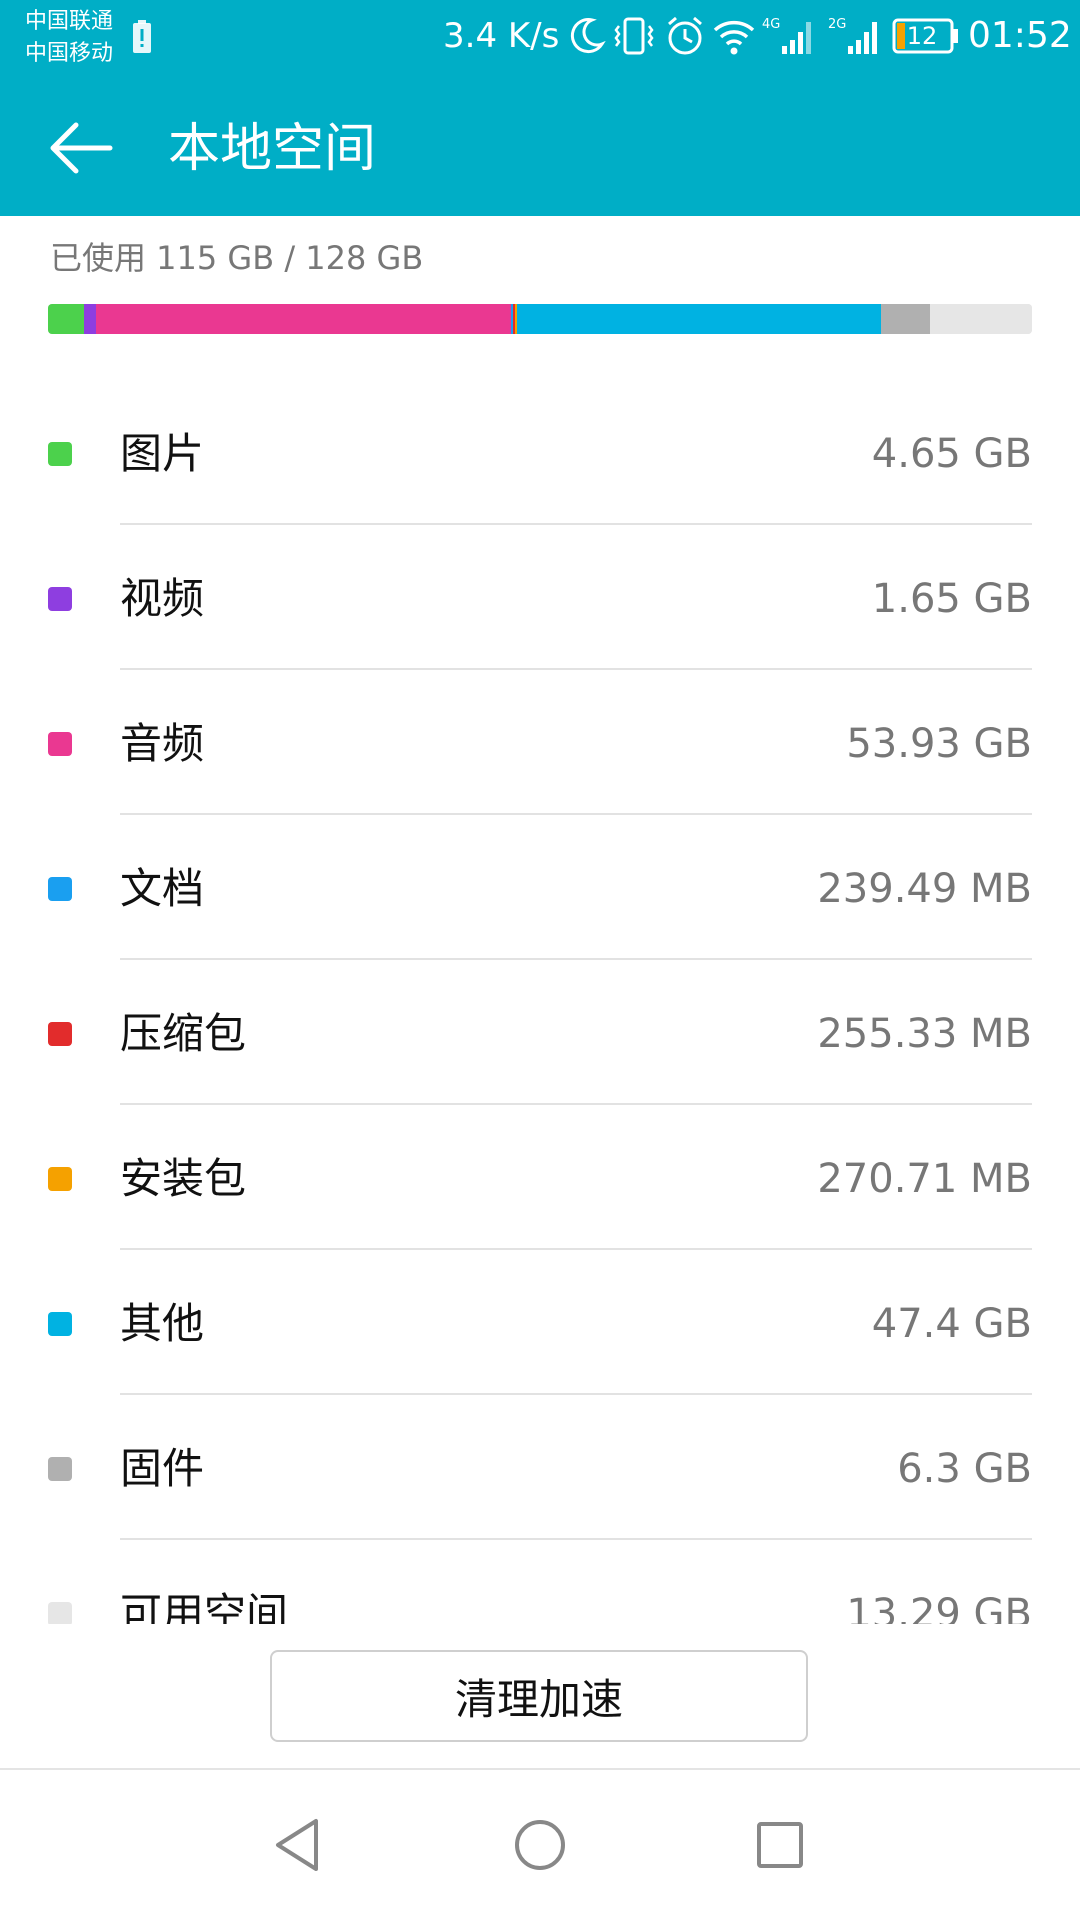  Describe the element at coordinates (540, 1467) in the screenshot. I see `list-item: 固件 6.3 GB` at that location.